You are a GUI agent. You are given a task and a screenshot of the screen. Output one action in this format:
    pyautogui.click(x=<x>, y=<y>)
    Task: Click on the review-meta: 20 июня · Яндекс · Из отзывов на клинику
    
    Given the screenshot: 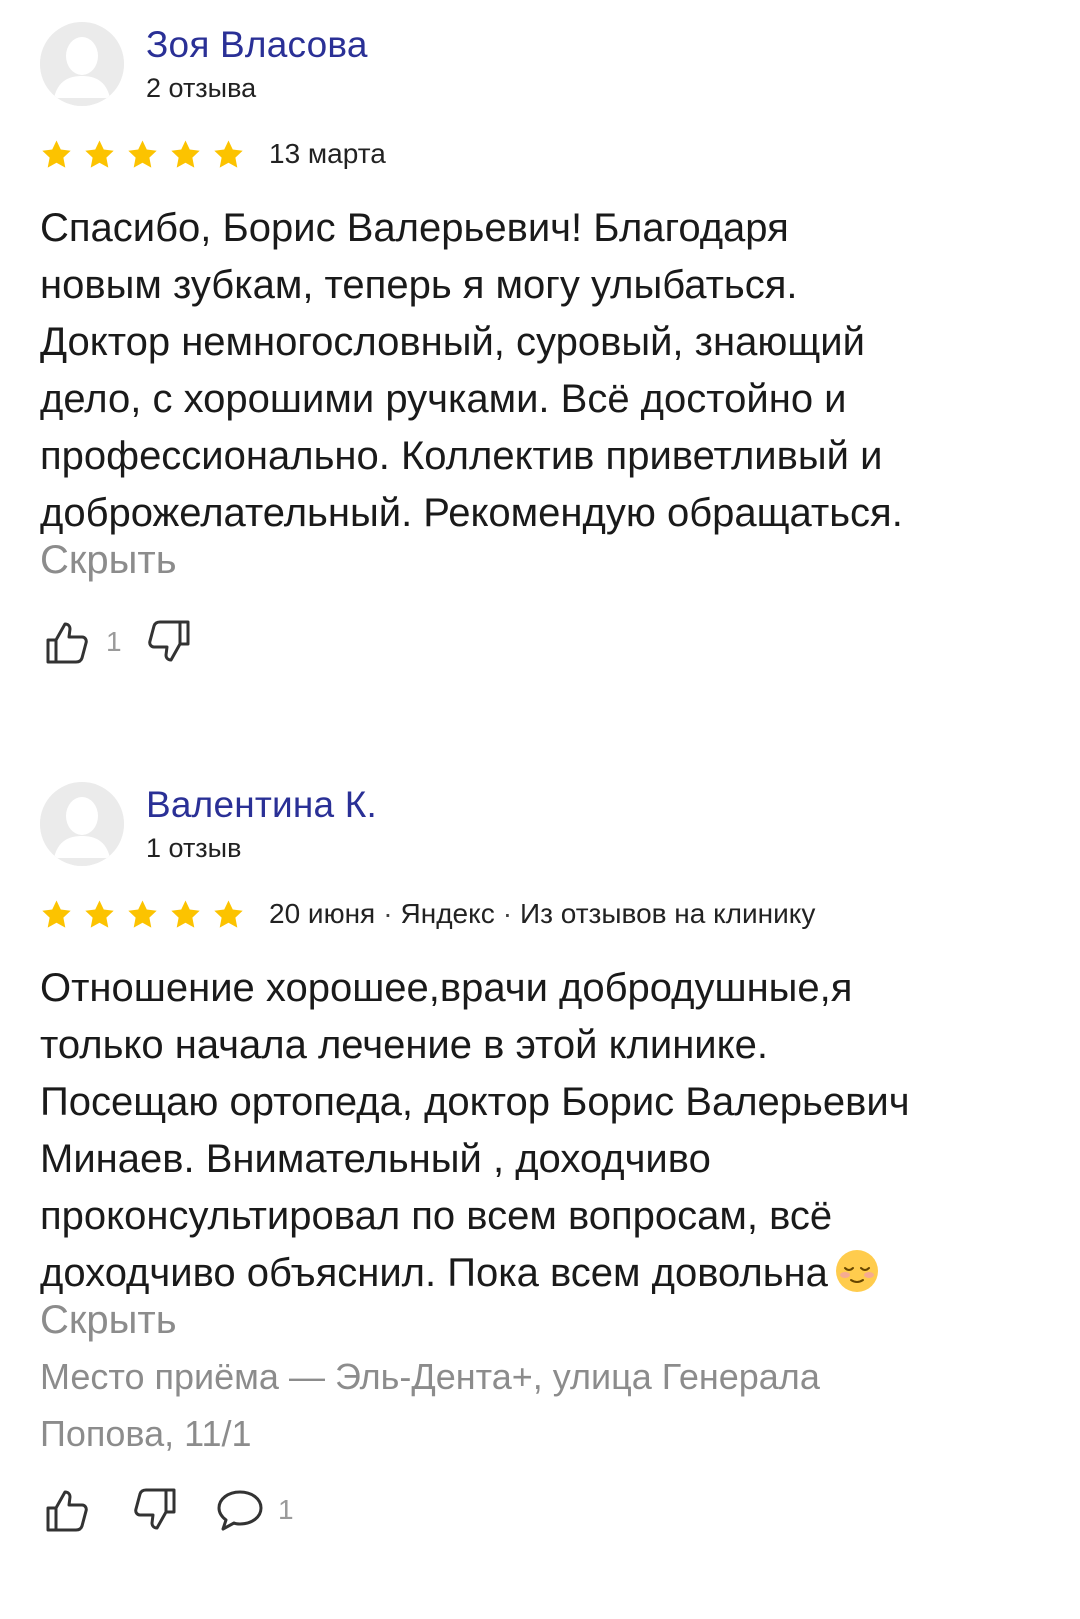 What is the action you would take?
    pyautogui.click(x=427, y=914)
    